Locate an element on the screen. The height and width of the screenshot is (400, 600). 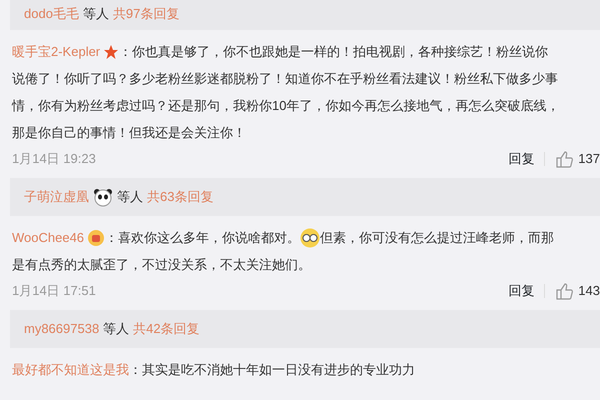
user-link: WooChee46 is located at coordinates (48, 237).